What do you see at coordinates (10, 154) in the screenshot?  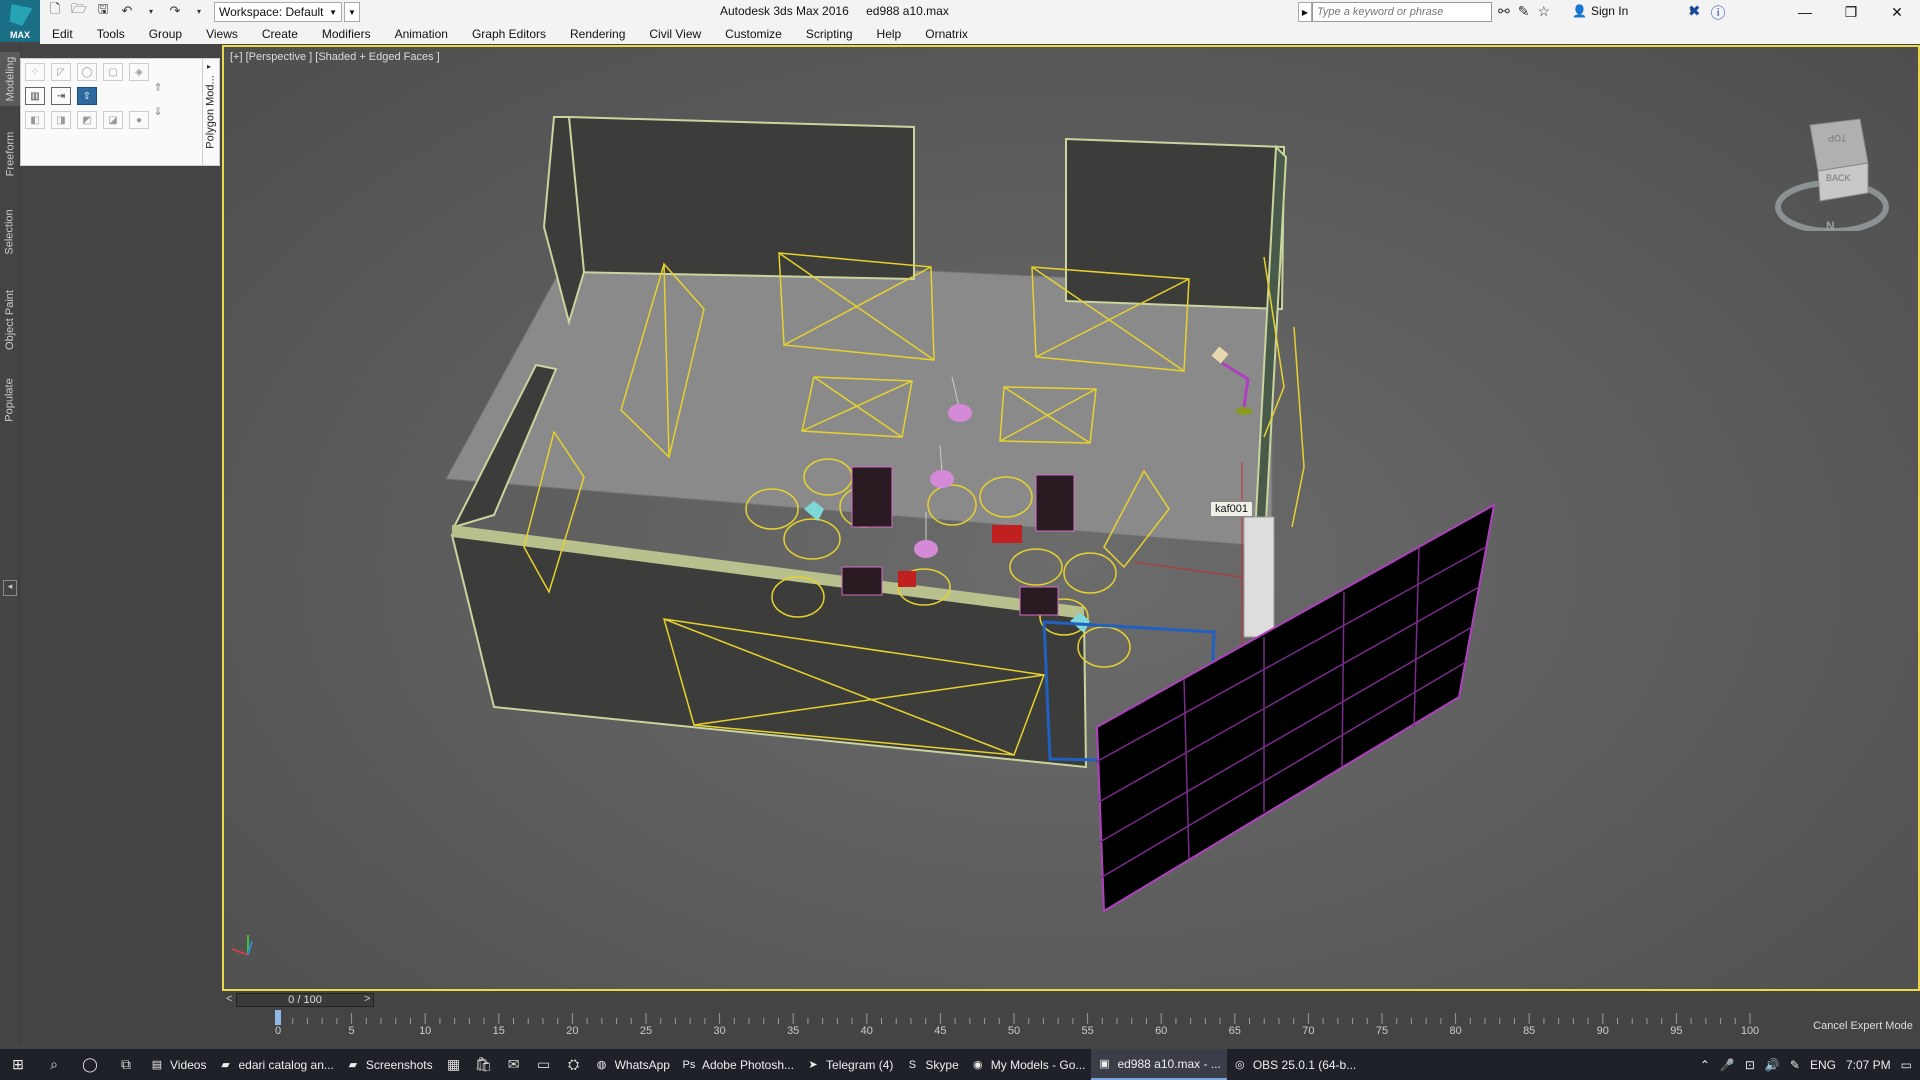 I see `tab-freeform: Freeform` at bounding box center [10, 154].